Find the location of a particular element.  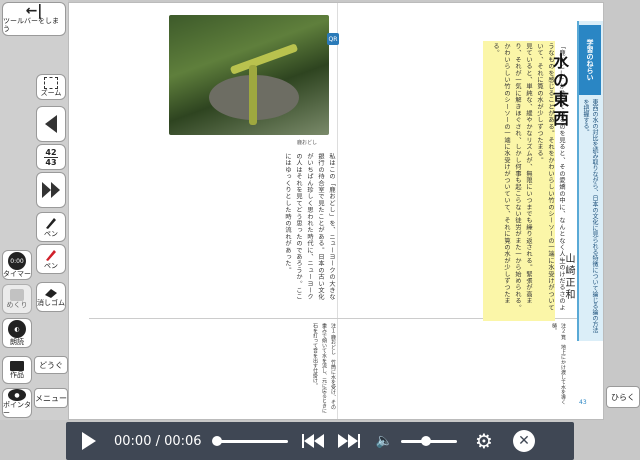

pen-red-icon is located at coordinates (51, 255).